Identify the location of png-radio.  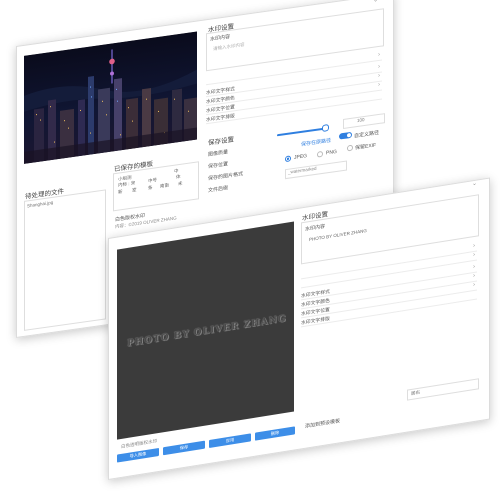
(320, 154).